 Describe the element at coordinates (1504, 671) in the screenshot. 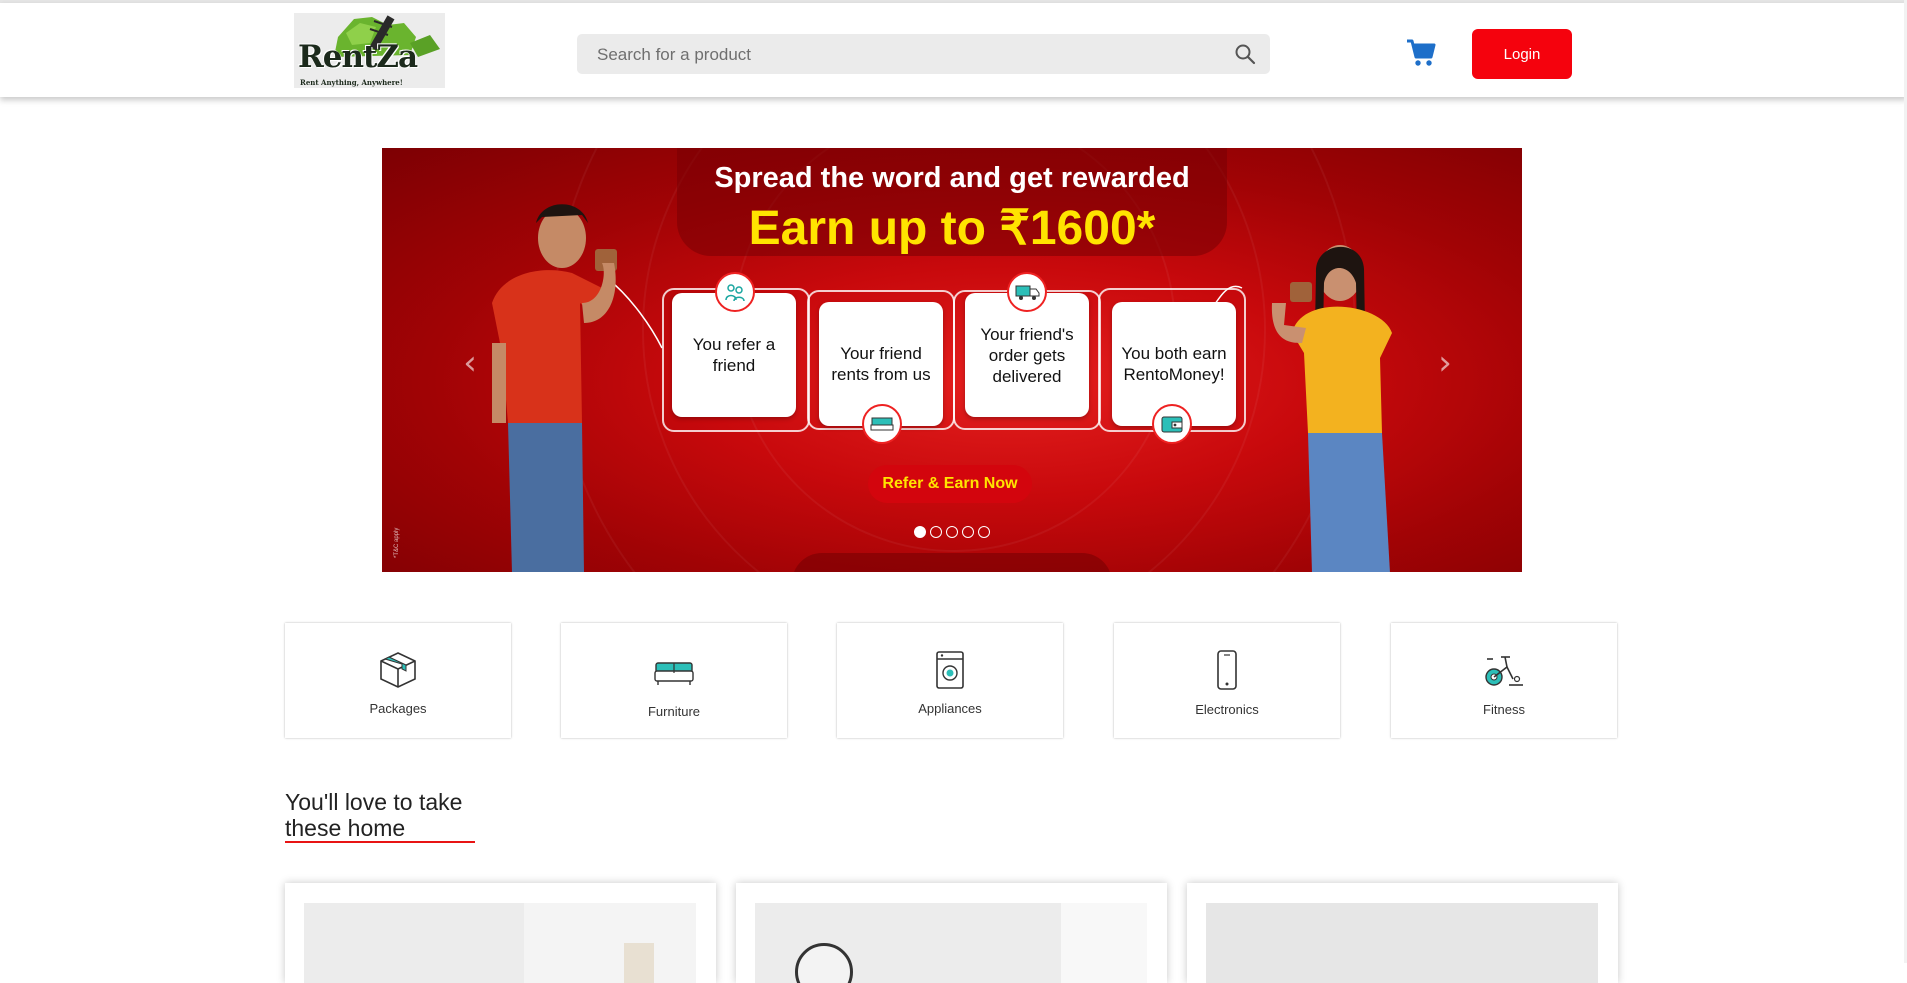

I see `exercise-bike-icon` at that location.